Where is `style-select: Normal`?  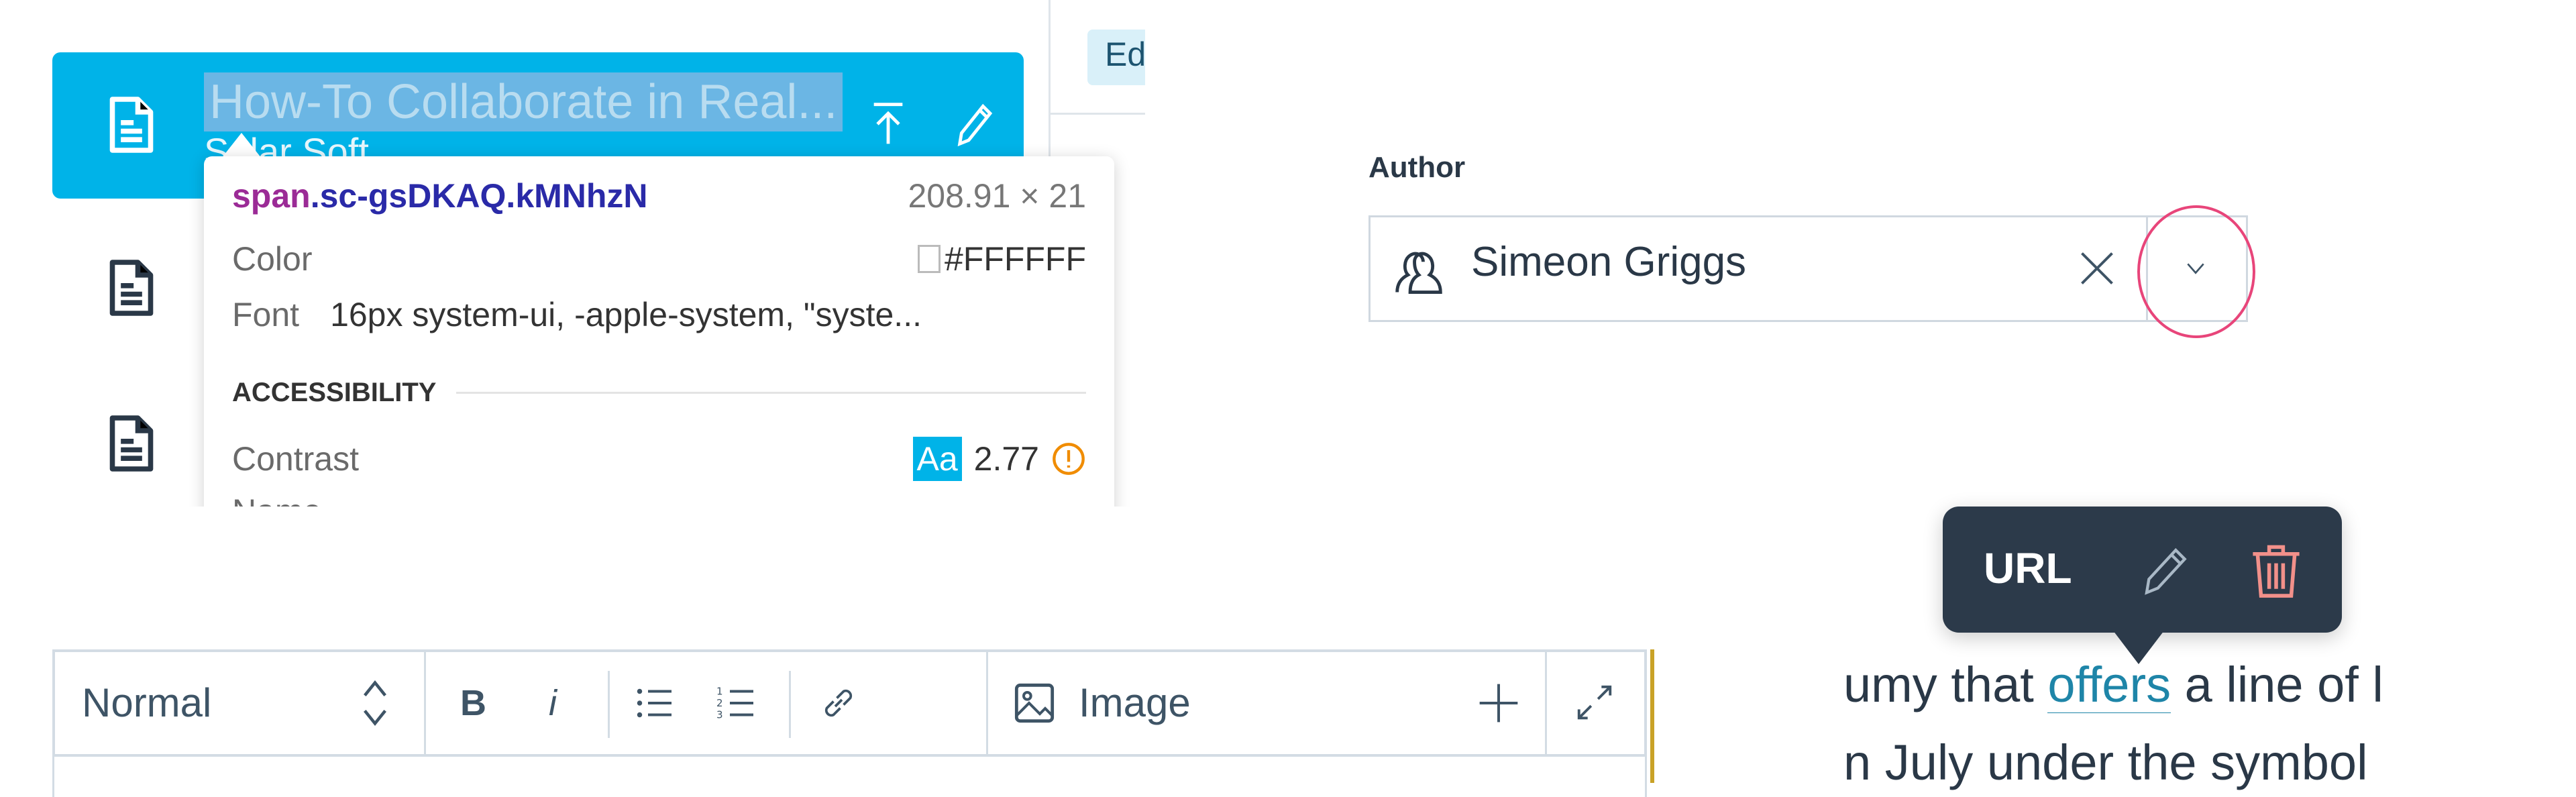
style-select: Normal is located at coordinates (146, 703).